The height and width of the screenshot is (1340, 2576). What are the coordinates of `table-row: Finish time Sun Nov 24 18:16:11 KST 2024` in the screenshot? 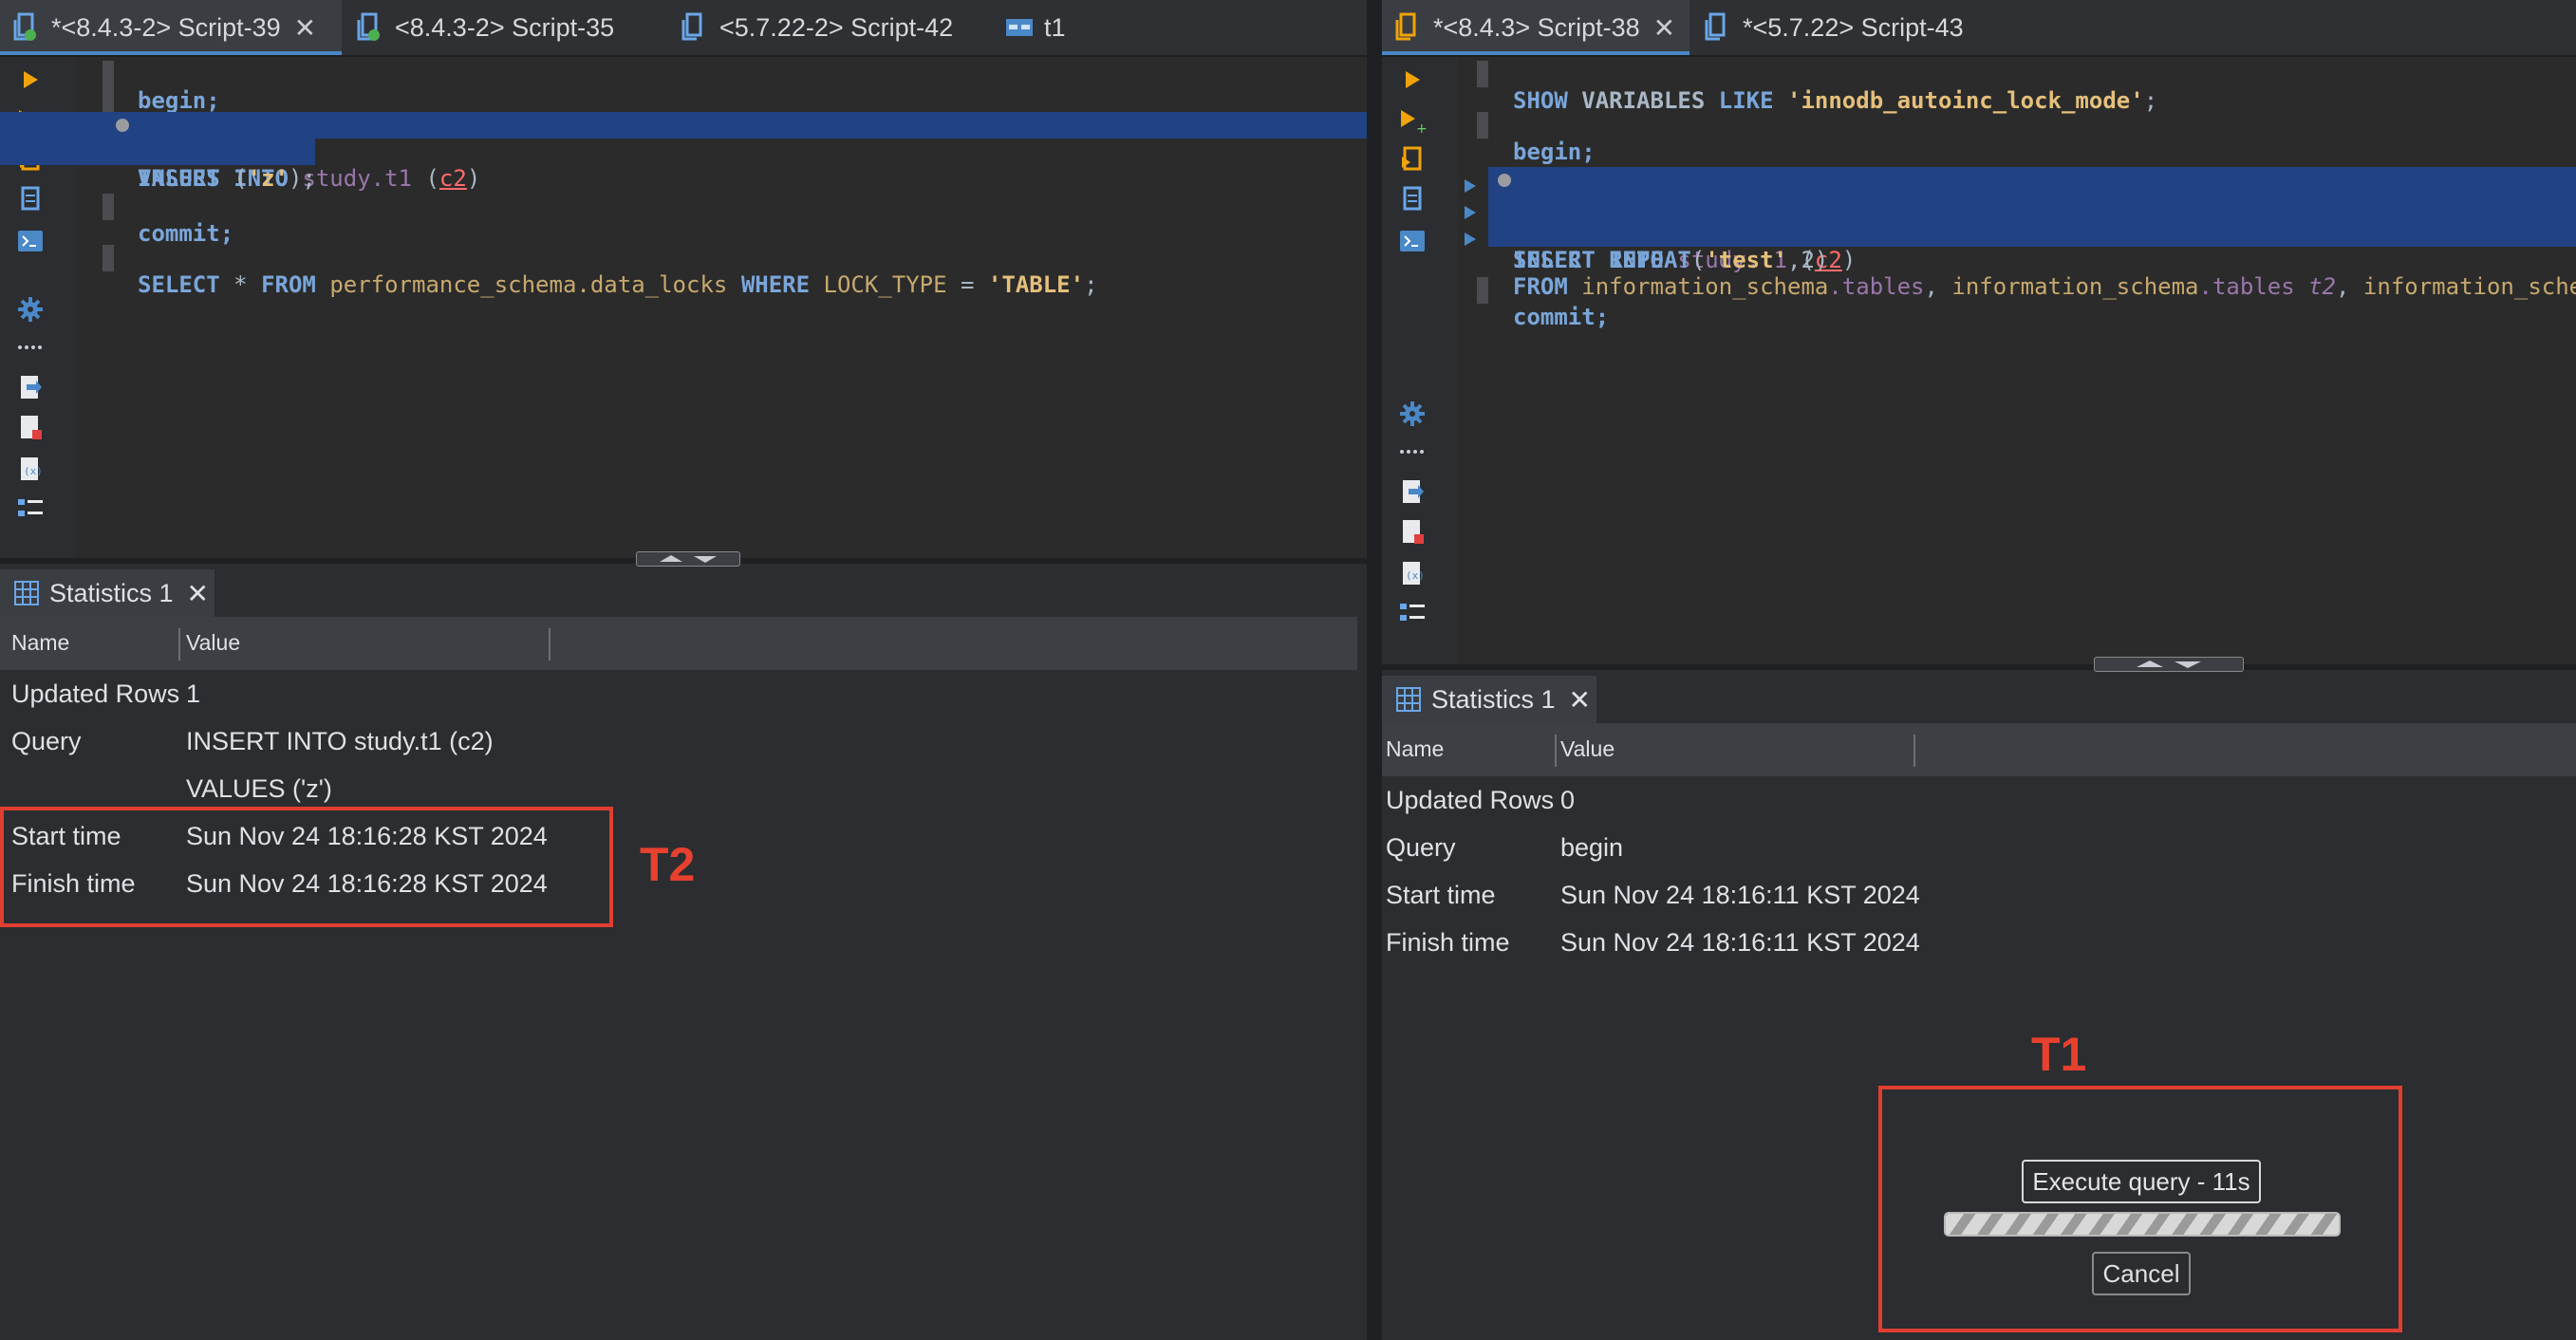 It's located at (1979, 943).